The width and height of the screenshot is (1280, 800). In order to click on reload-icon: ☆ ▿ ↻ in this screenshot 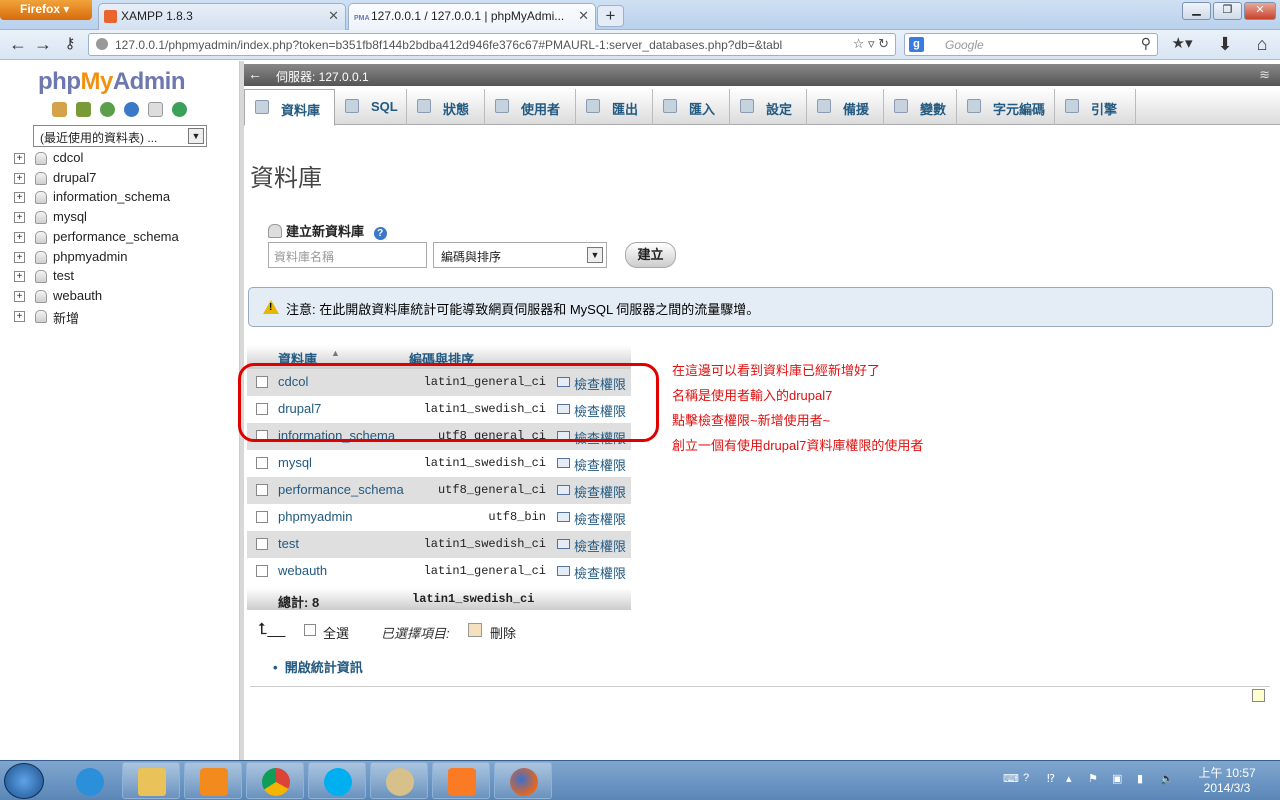, I will do `click(871, 44)`.